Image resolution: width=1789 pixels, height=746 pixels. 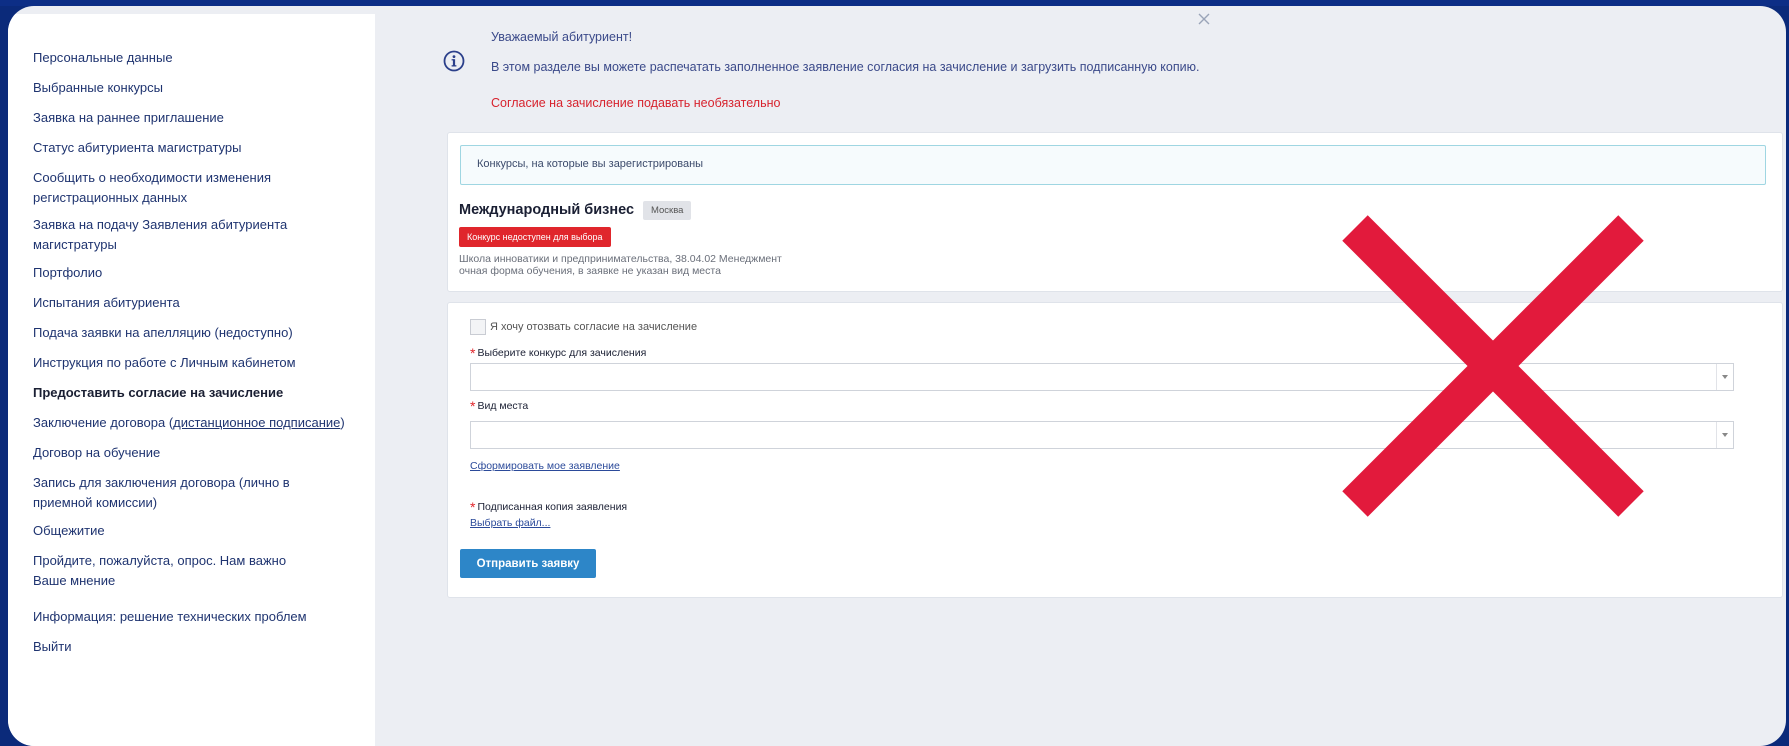 What do you see at coordinates (1493, 366) in the screenshot?
I see `cross-overlay-icon` at bounding box center [1493, 366].